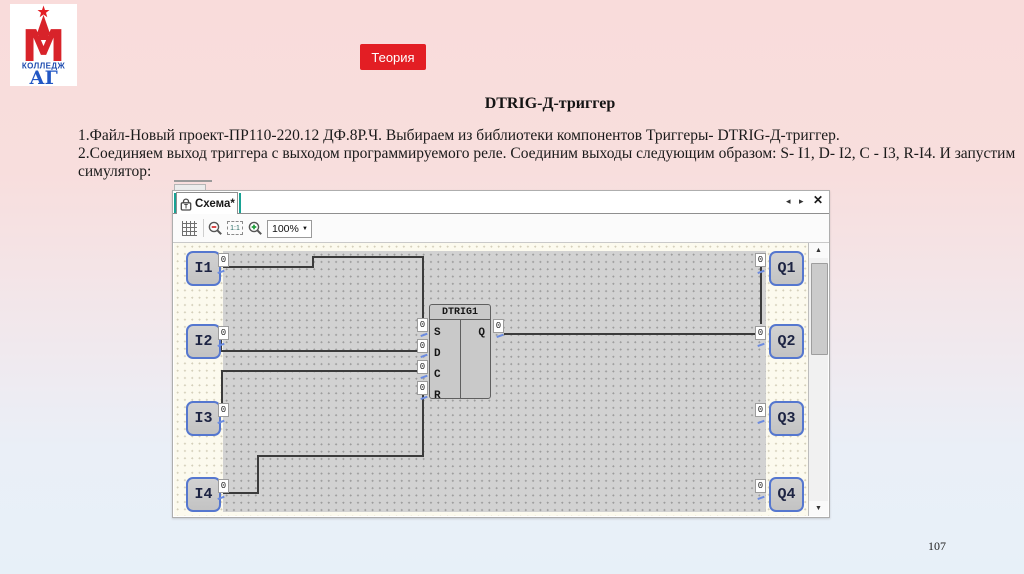 Image resolution: width=1024 pixels, height=574 pixels. What do you see at coordinates (786, 341) in the screenshot?
I see `block-label: Q2` at bounding box center [786, 341].